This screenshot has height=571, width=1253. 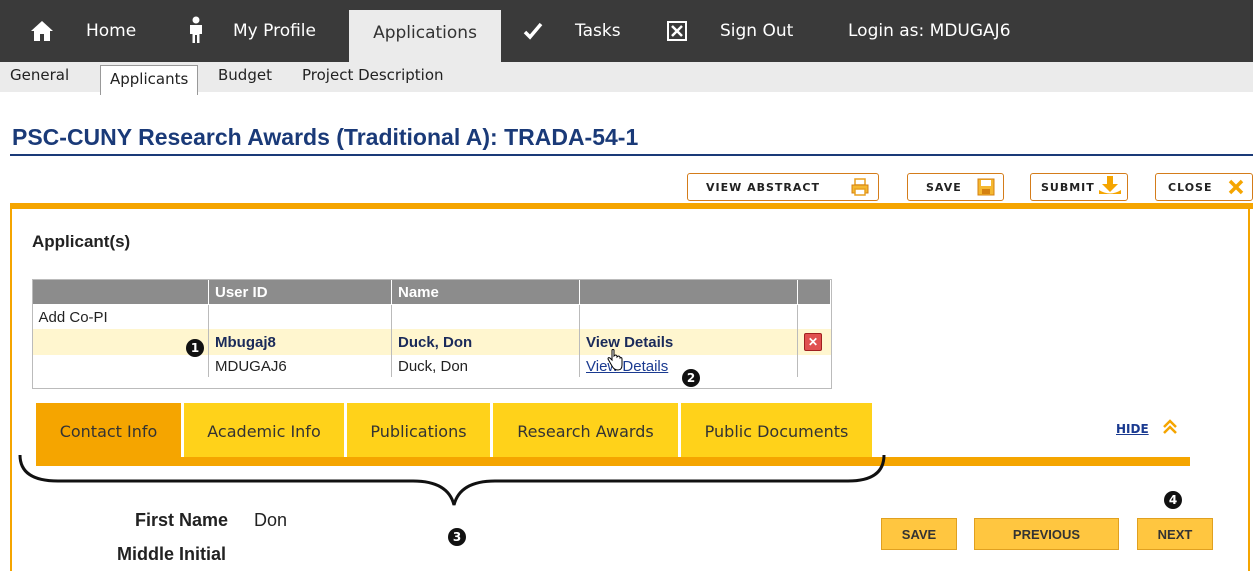 What do you see at coordinates (776, 430) in the screenshot?
I see `tab-public-documents: Public Documents` at bounding box center [776, 430].